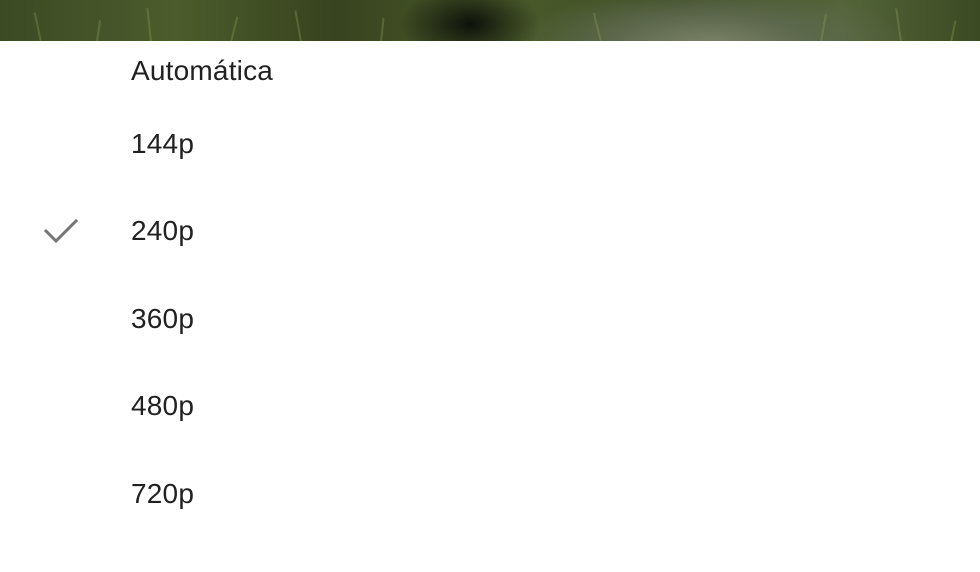 This screenshot has height=572, width=980. Describe the element at coordinates (163, 318) in the screenshot. I see `quality-option-label: 360p` at that location.